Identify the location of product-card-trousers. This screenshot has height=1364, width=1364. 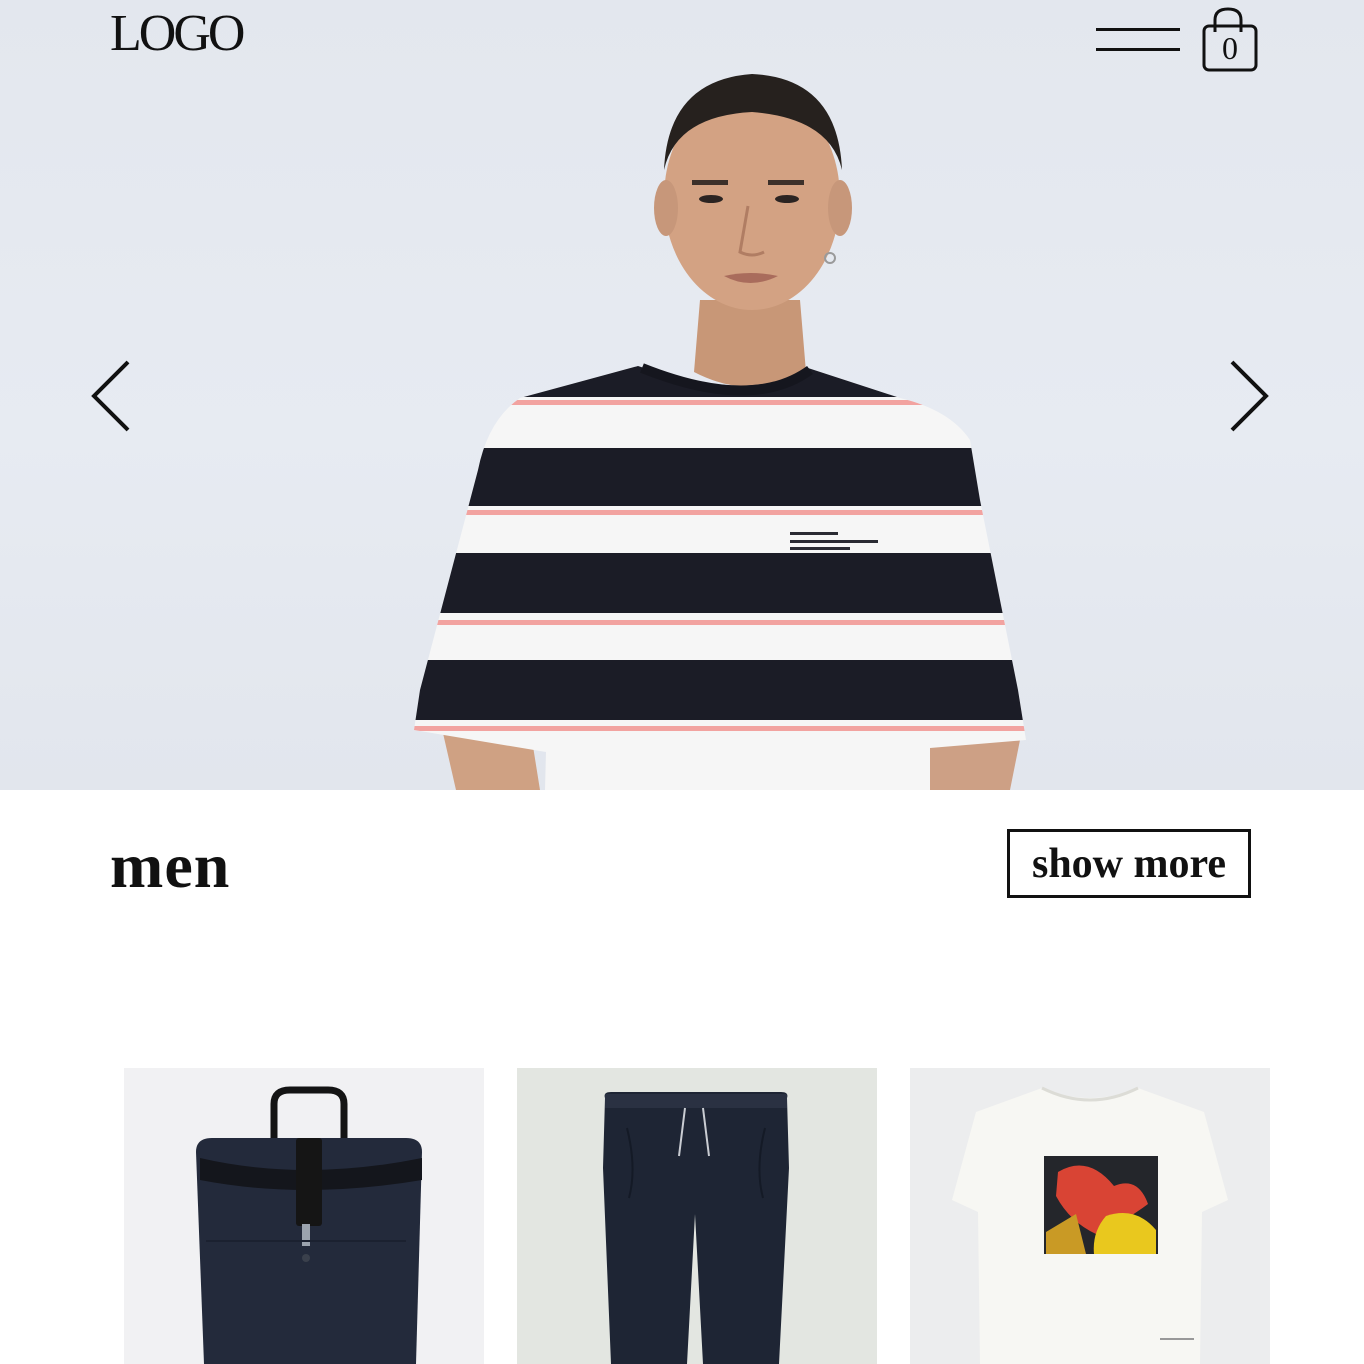
(697, 1216).